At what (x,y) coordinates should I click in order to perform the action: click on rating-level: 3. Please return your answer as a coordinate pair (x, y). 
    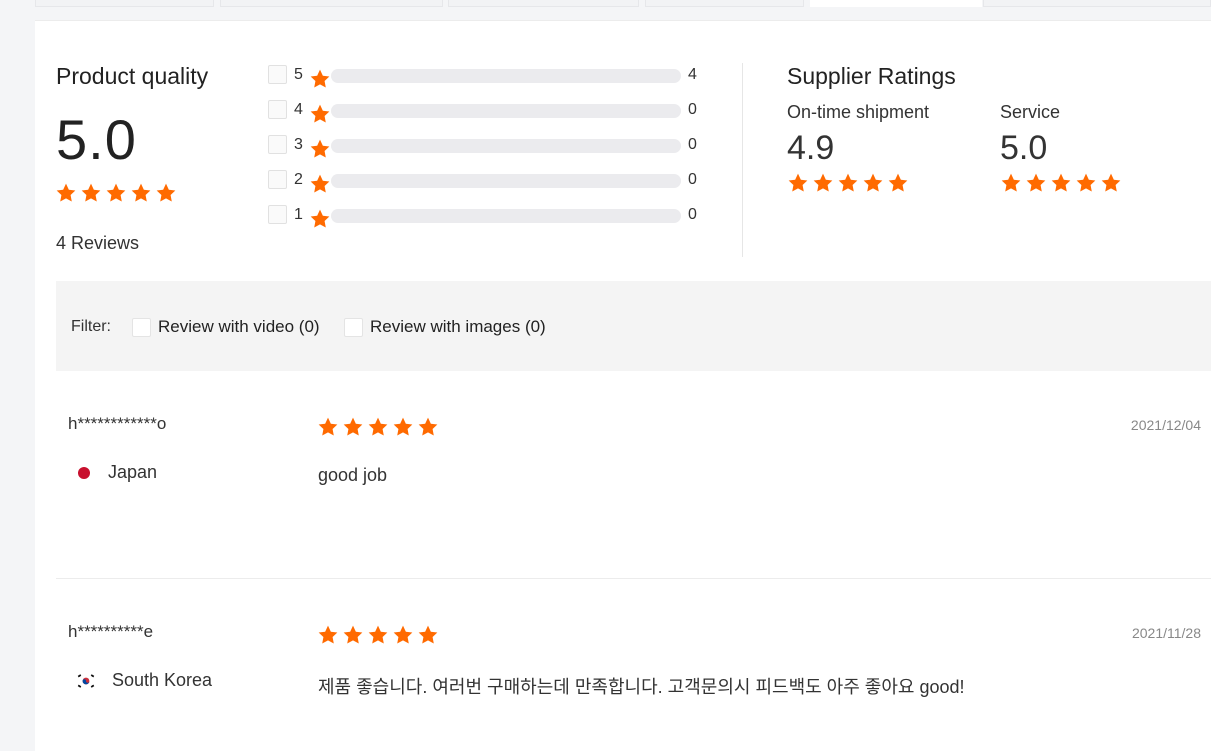
    Looking at the image, I should click on (298, 144).